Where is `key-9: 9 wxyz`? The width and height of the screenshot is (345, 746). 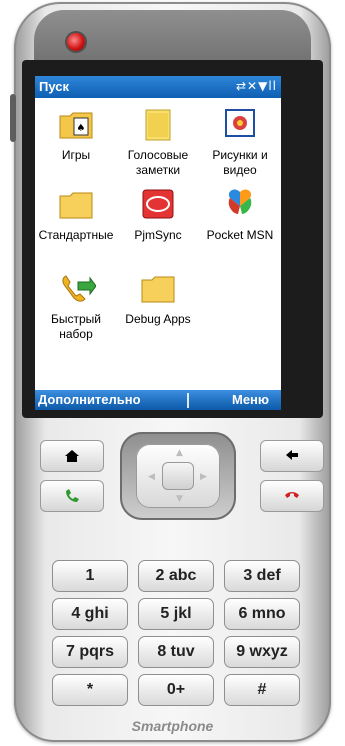 key-9: 9 wxyz is located at coordinates (262, 652).